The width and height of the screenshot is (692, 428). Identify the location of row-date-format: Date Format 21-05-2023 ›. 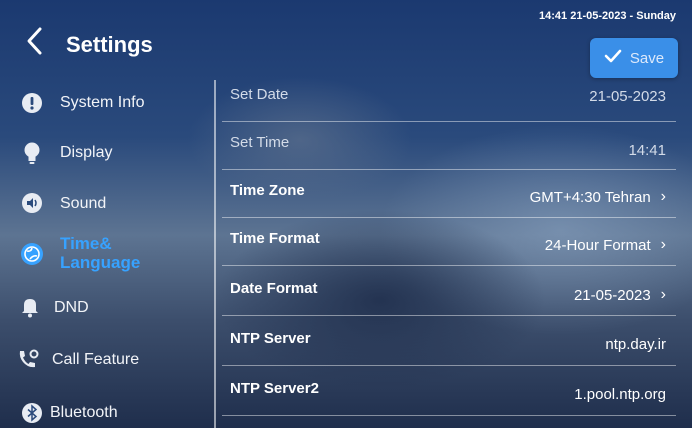
(449, 293).